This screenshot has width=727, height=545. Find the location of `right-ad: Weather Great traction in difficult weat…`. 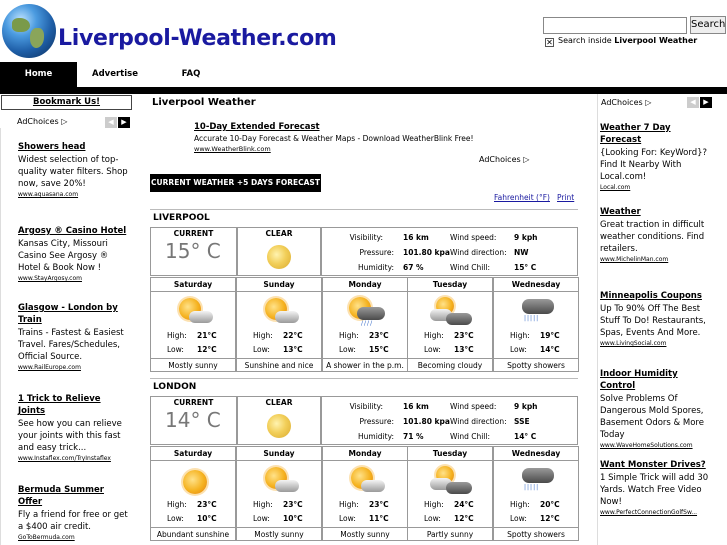

right-ad: Weather Great traction in difficult weat… is located at coordinates (657, 234).